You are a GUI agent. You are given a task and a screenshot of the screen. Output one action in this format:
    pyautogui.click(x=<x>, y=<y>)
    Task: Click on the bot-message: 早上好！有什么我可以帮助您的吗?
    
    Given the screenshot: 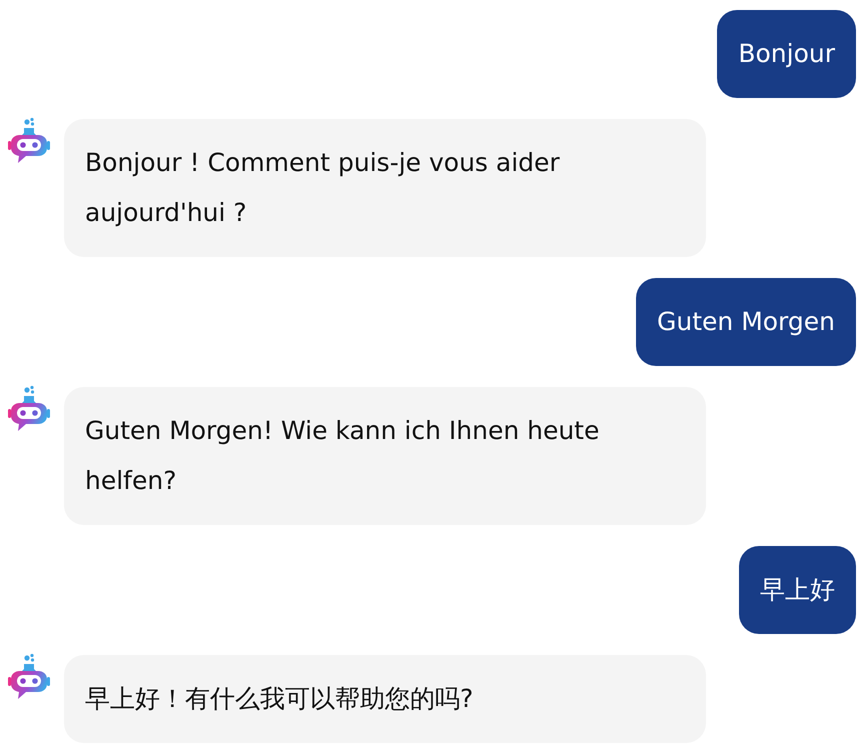 What is the action you would take?
    pyautogui.click(x=385, y=699)
    